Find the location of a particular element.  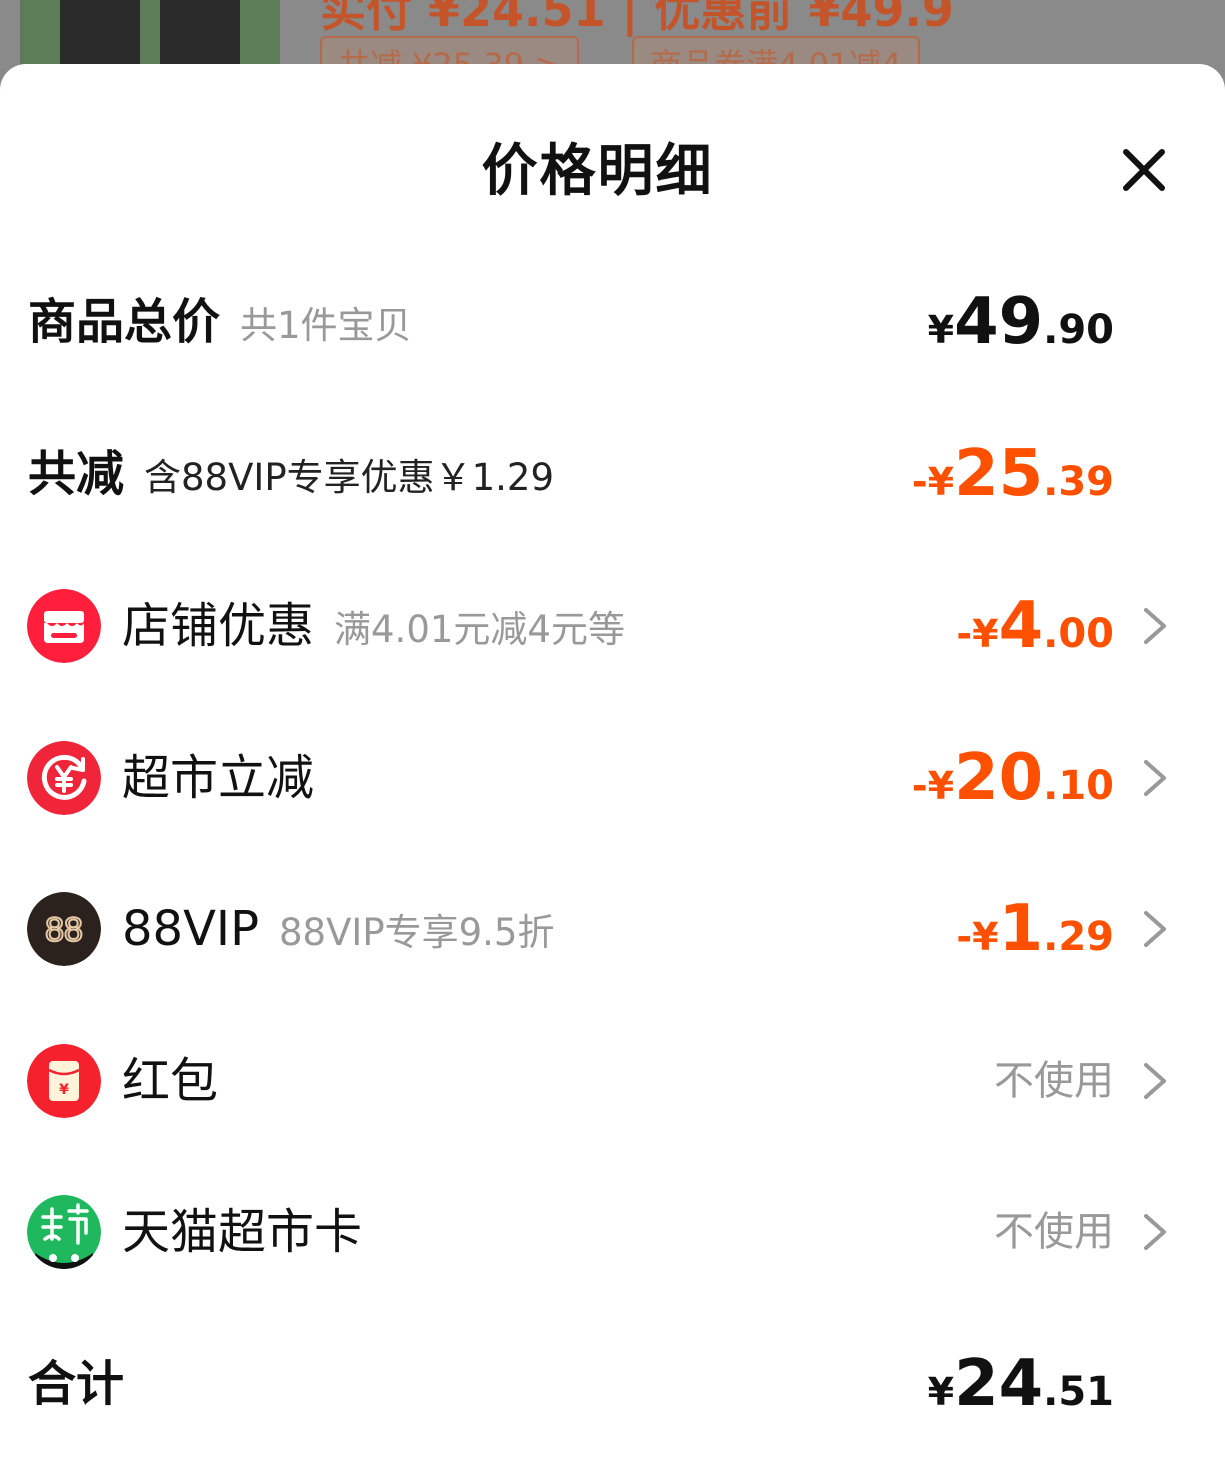

store-icon is located at coordinates (64, 626).